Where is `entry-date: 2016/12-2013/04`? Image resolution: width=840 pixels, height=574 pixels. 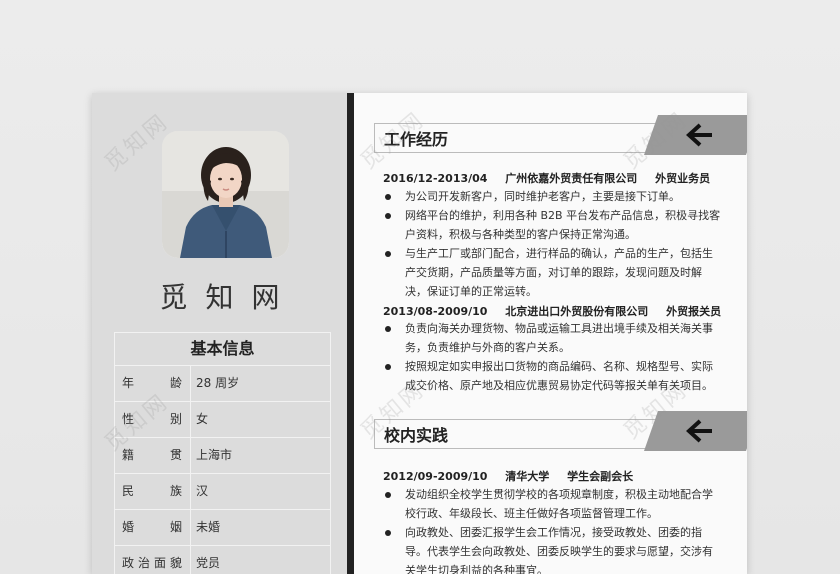 entry-date: 2016/12-2013/04 is located at coordinates (435, 178).